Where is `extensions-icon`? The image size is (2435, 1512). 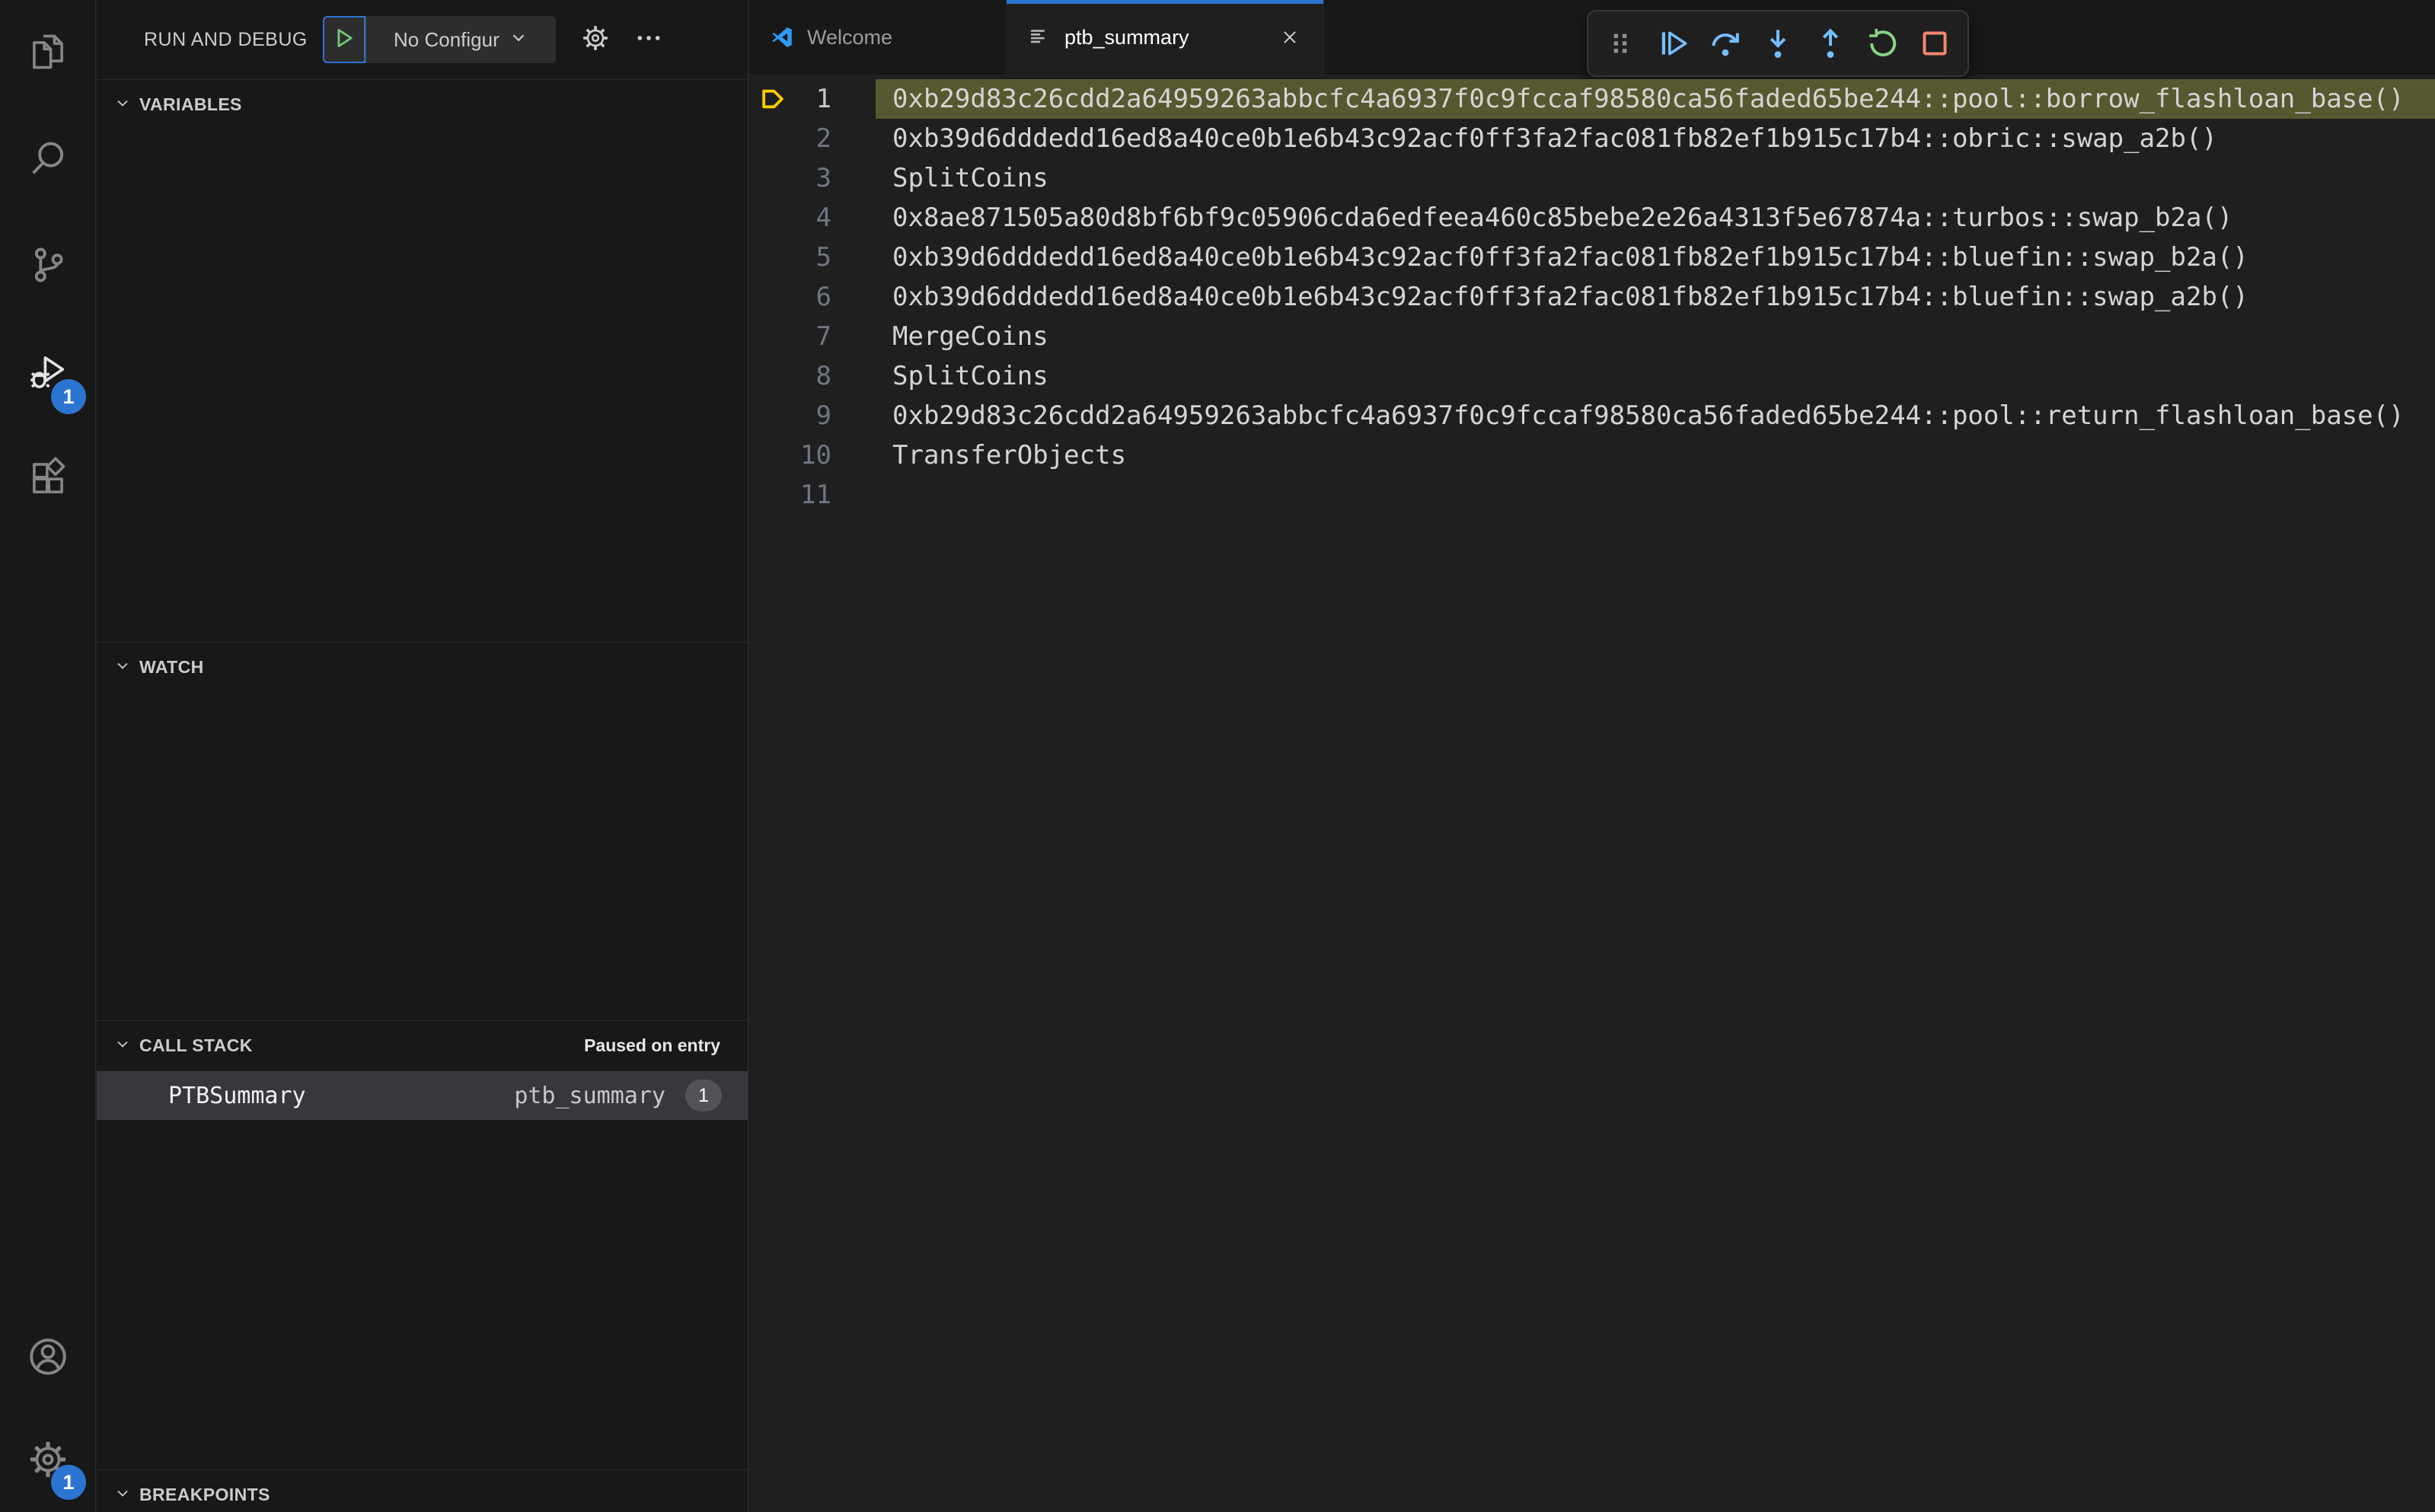
extensions-icon is located at coordinates (48, 480).